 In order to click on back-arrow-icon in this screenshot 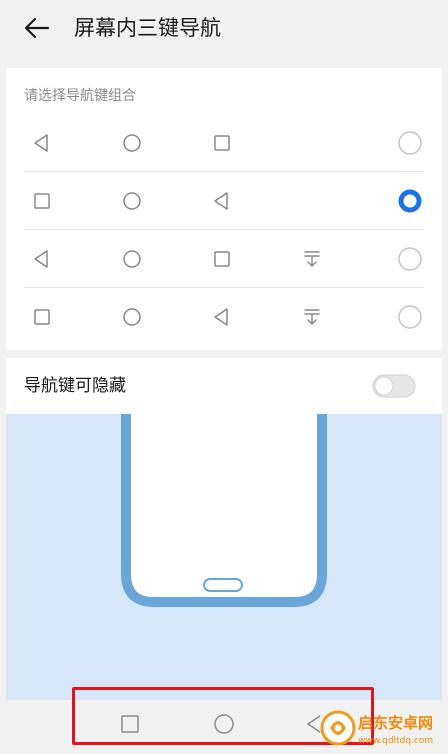, I will do `click(37, 28)`.